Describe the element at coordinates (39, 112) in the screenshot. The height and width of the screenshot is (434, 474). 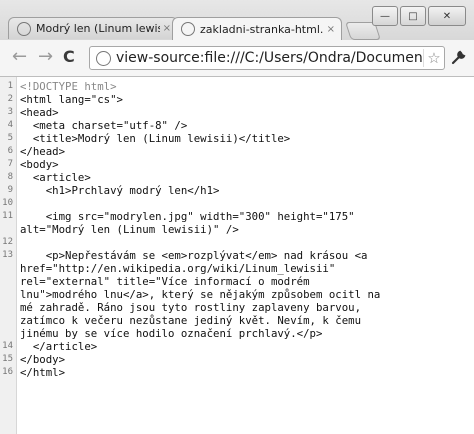
I see `line-code: <head>` at that location.